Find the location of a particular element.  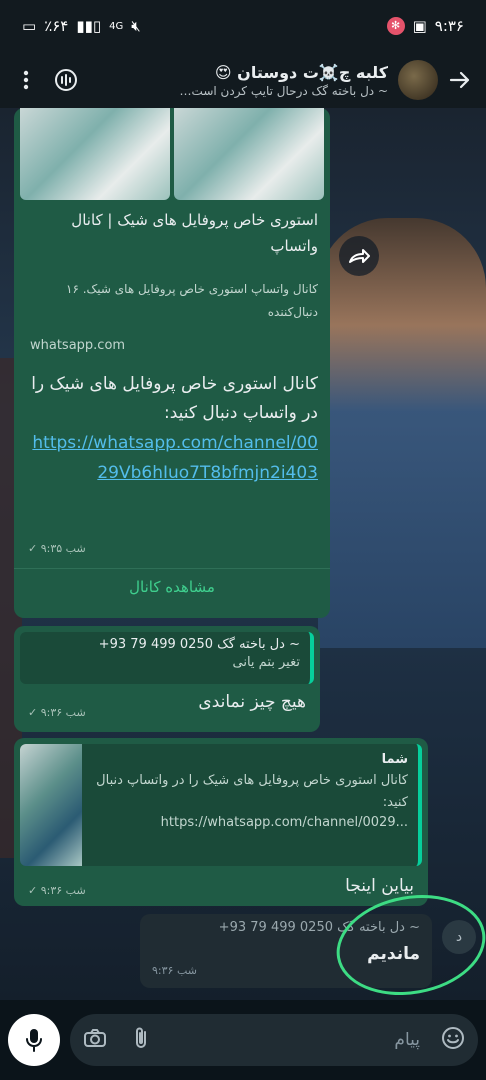

group-avatar is located at coordinates (418, 80).